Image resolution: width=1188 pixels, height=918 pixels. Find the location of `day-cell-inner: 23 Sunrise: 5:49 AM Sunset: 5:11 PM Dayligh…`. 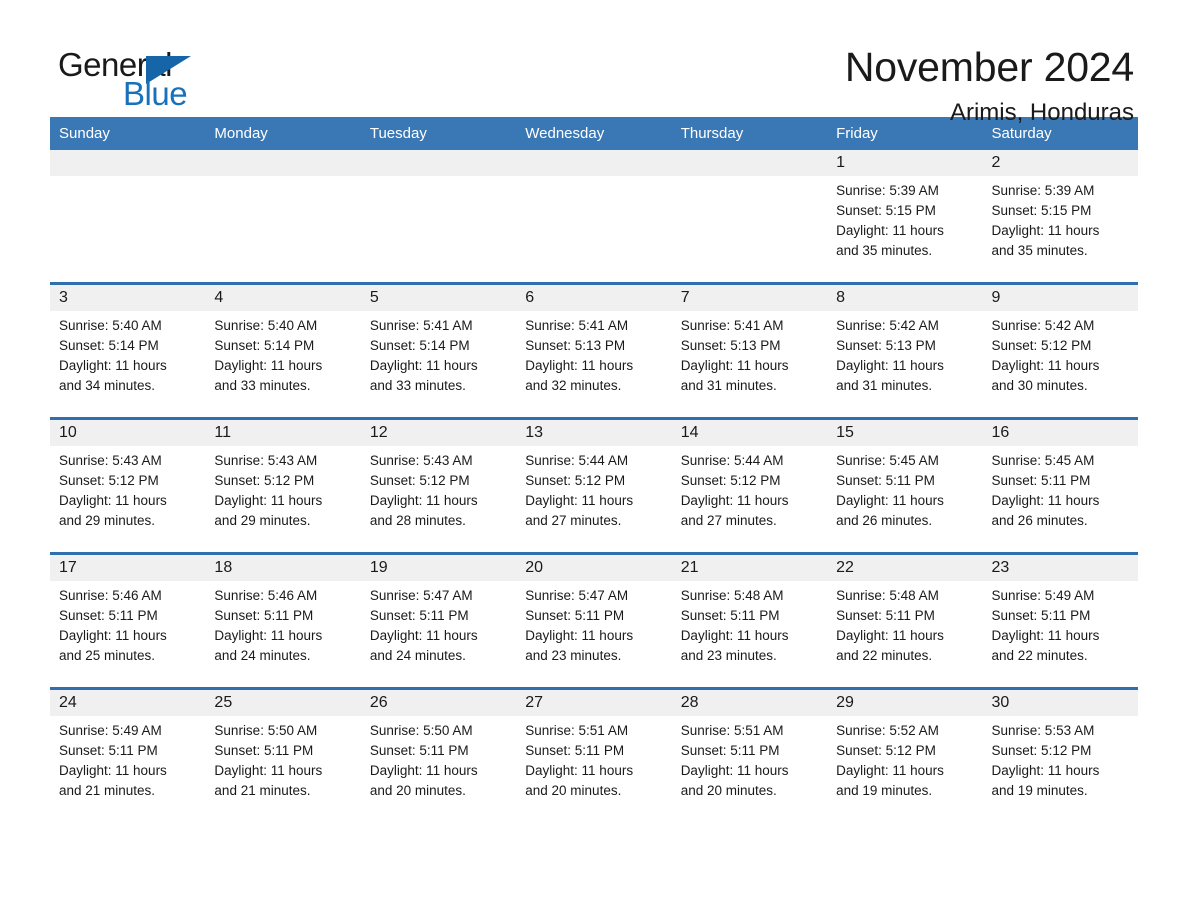

day-cell-inner: 23 Sunrise: 5:49 AM Sunset: 5:11 PM Dayligh… is located at coordinates (1060, 621).